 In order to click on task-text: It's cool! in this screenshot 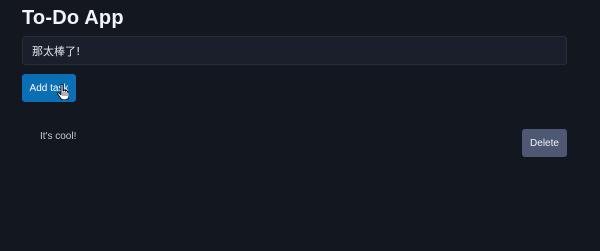, I will do `click(58, 136)`.